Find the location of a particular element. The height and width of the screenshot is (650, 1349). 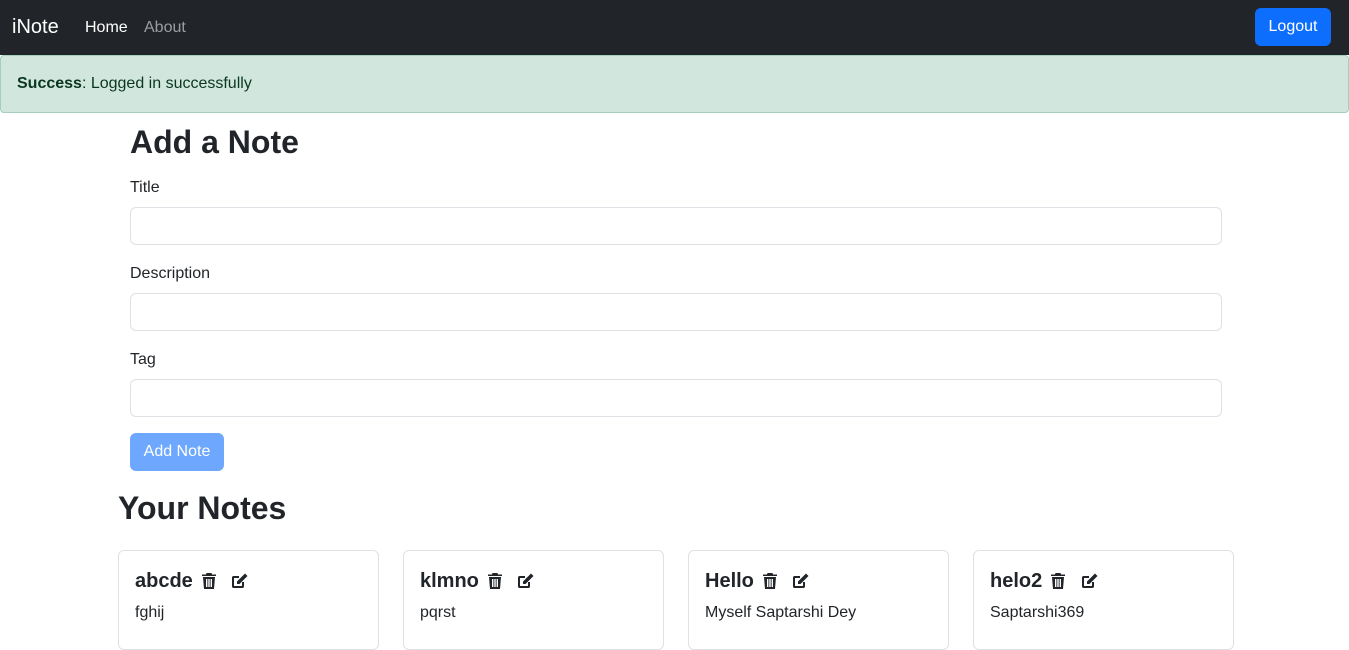

note-card: helo2 Saptarshi369 is located at coordinates (1103, 600).